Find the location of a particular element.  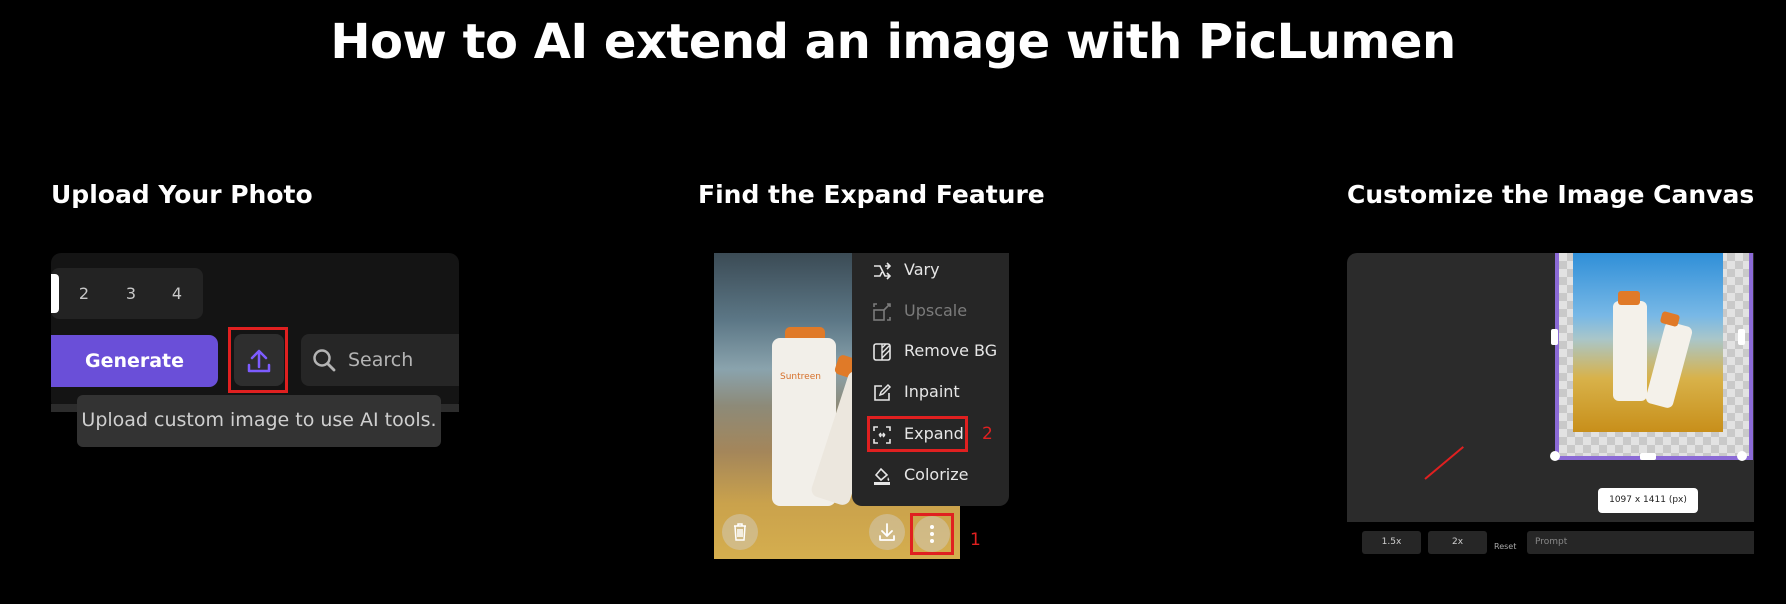

upload-tooltip: Upload custom image to use AI tools. is located at coordinates (259, 421).